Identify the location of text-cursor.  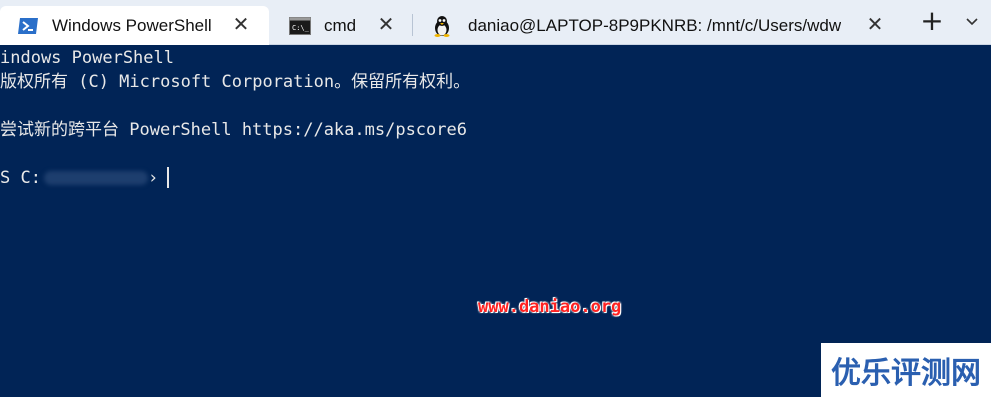
(168, 177).